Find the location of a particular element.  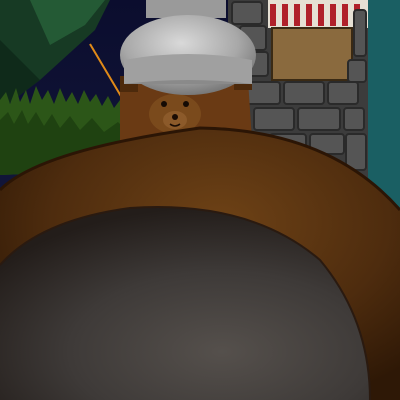

bear-eye-left is located at coordinates (164, 104).